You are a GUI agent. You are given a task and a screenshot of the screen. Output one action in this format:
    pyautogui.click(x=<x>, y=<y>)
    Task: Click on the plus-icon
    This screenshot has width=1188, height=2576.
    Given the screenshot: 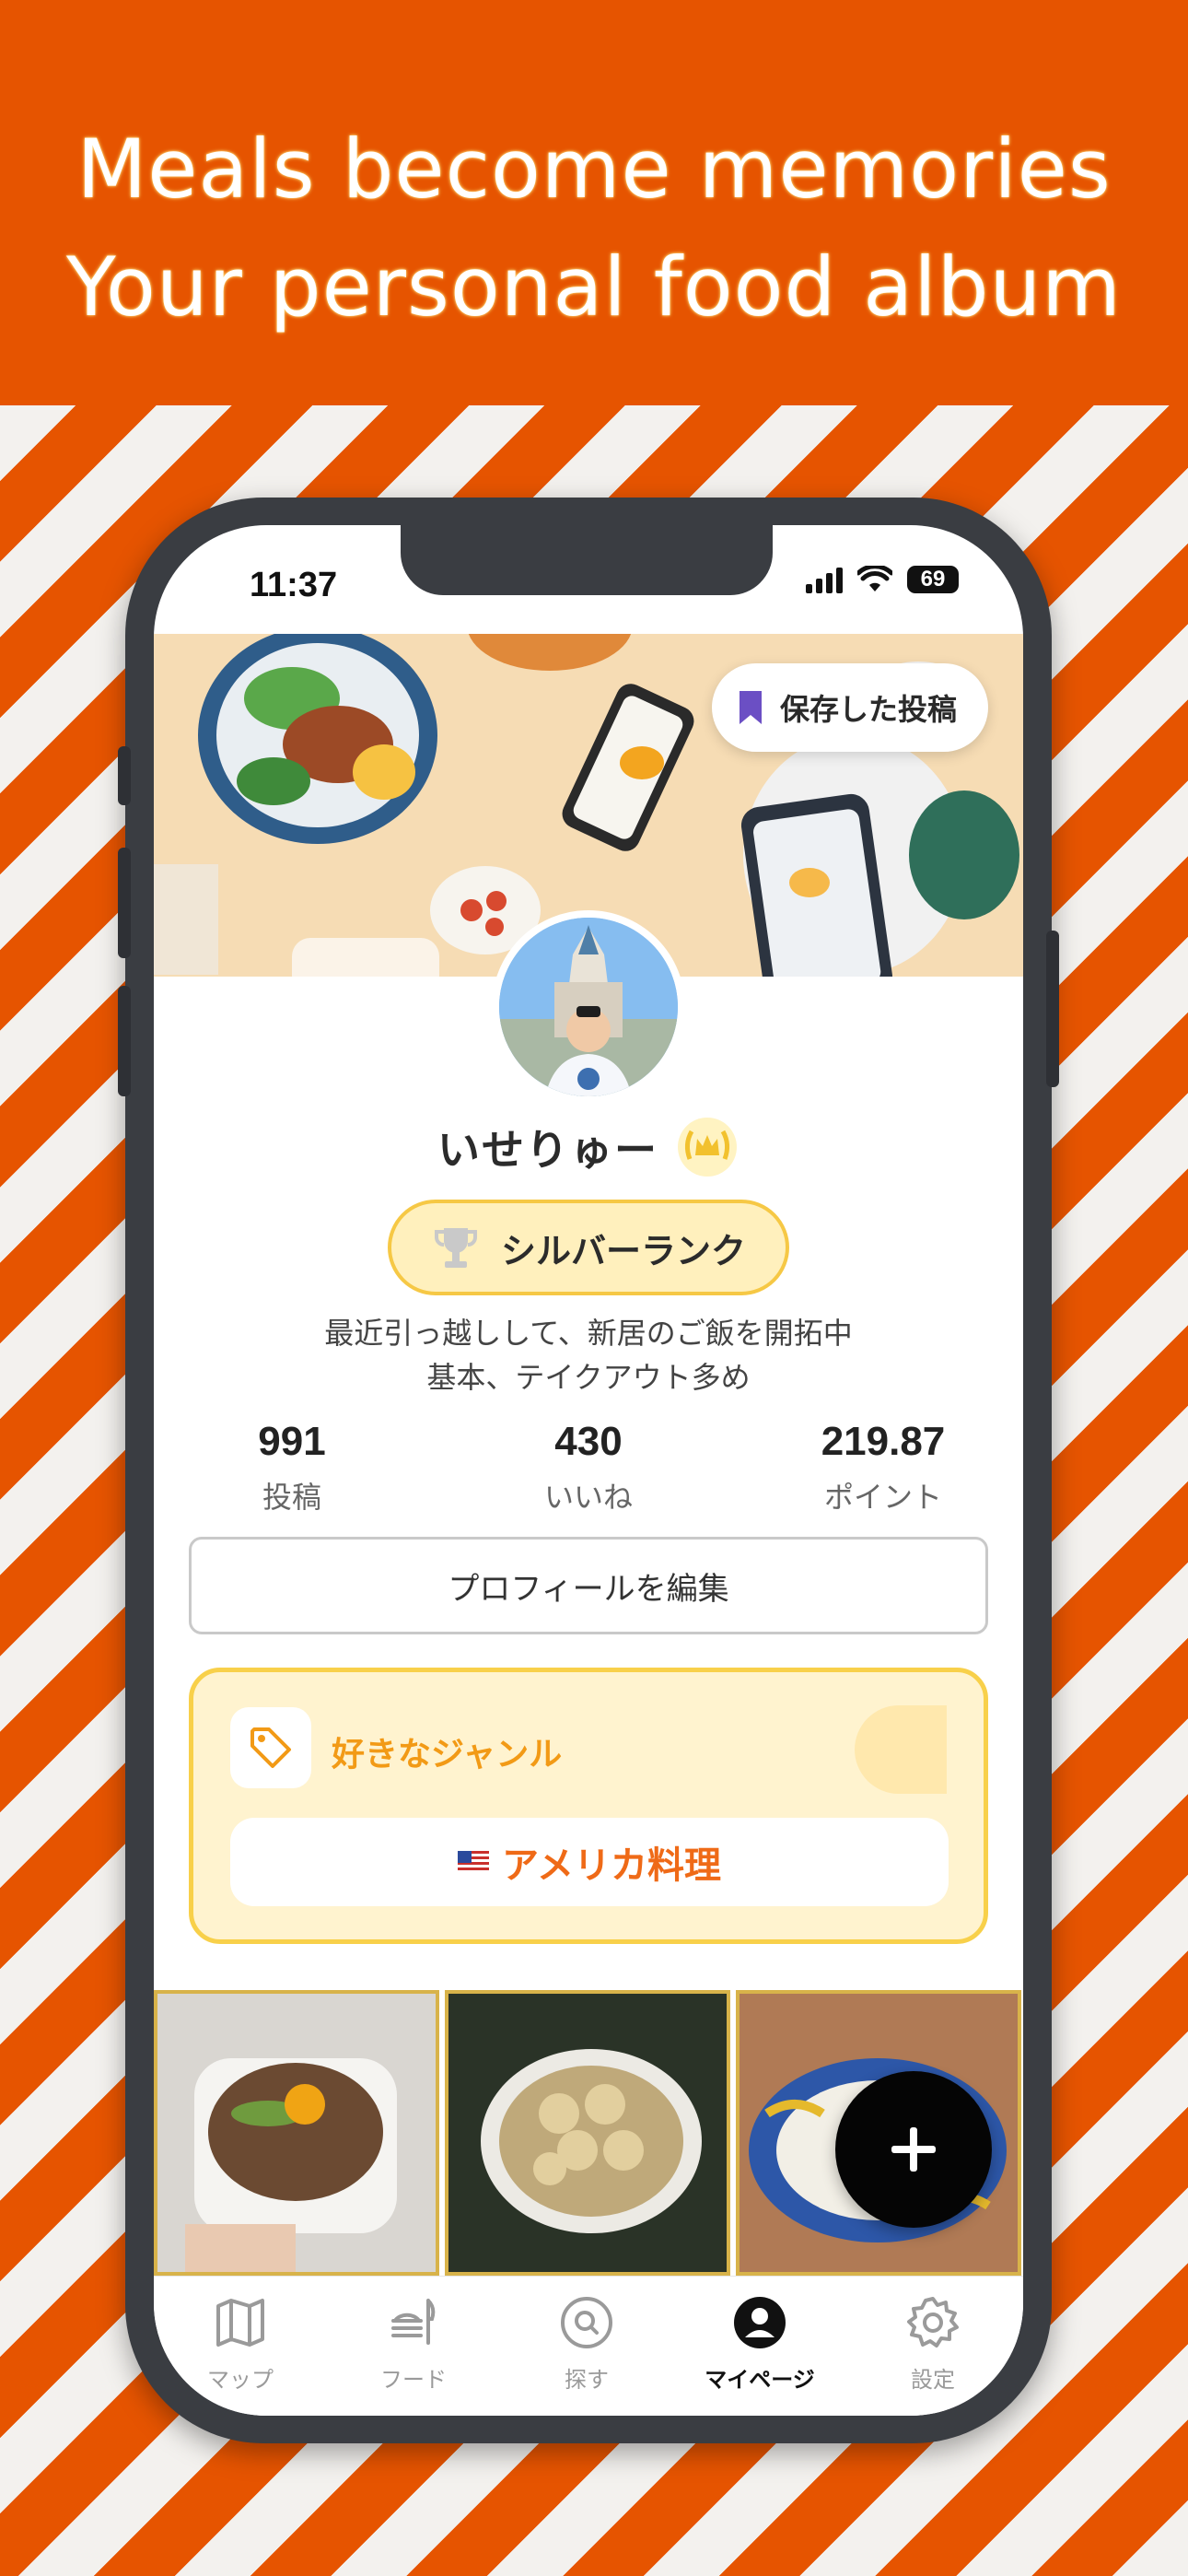 What is the action you would take?
    pyautogui.click(x=913, y=2149)
    